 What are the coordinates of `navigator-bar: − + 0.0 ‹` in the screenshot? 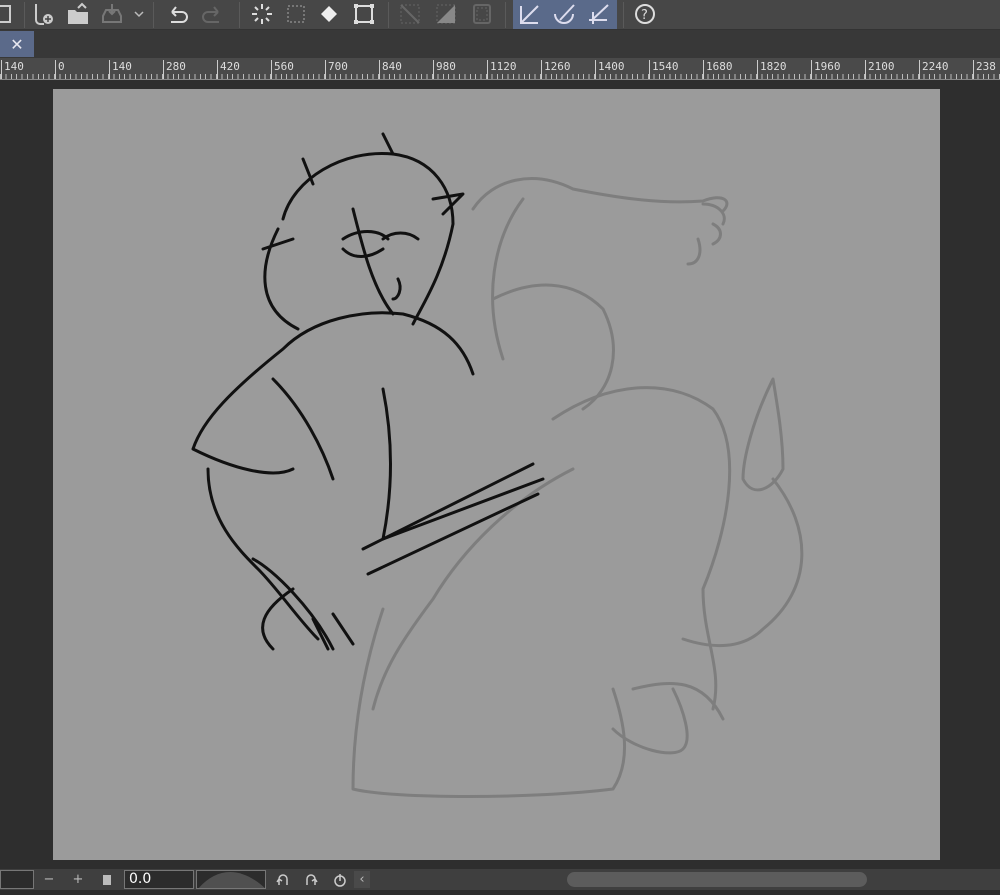 It's located at (500, 879).